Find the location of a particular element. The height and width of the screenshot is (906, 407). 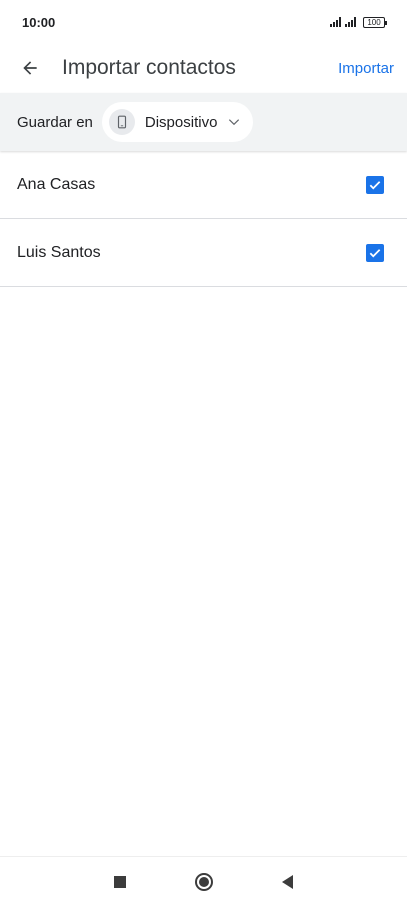

contact-row: Luis Santos is located at coordinates (203, 253).